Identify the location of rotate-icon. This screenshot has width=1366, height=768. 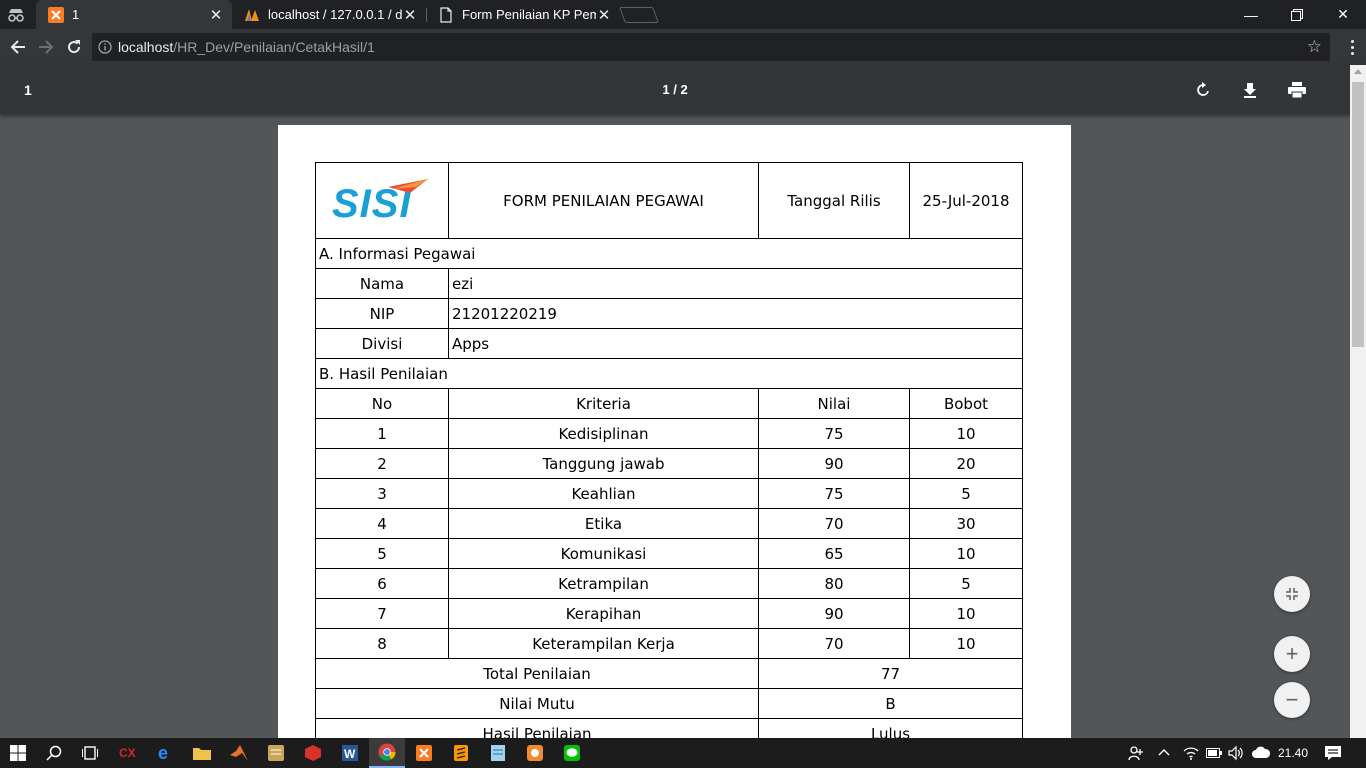
(1203, 89).